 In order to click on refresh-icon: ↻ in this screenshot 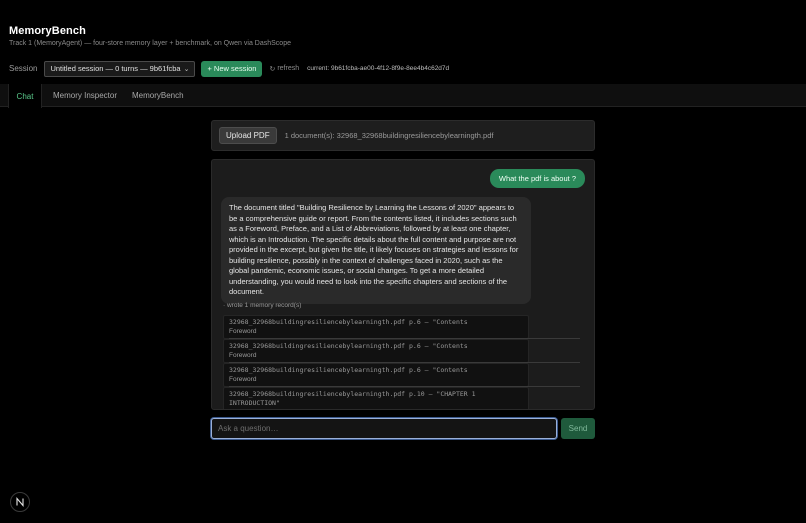, I will do `click(272, 69)`.